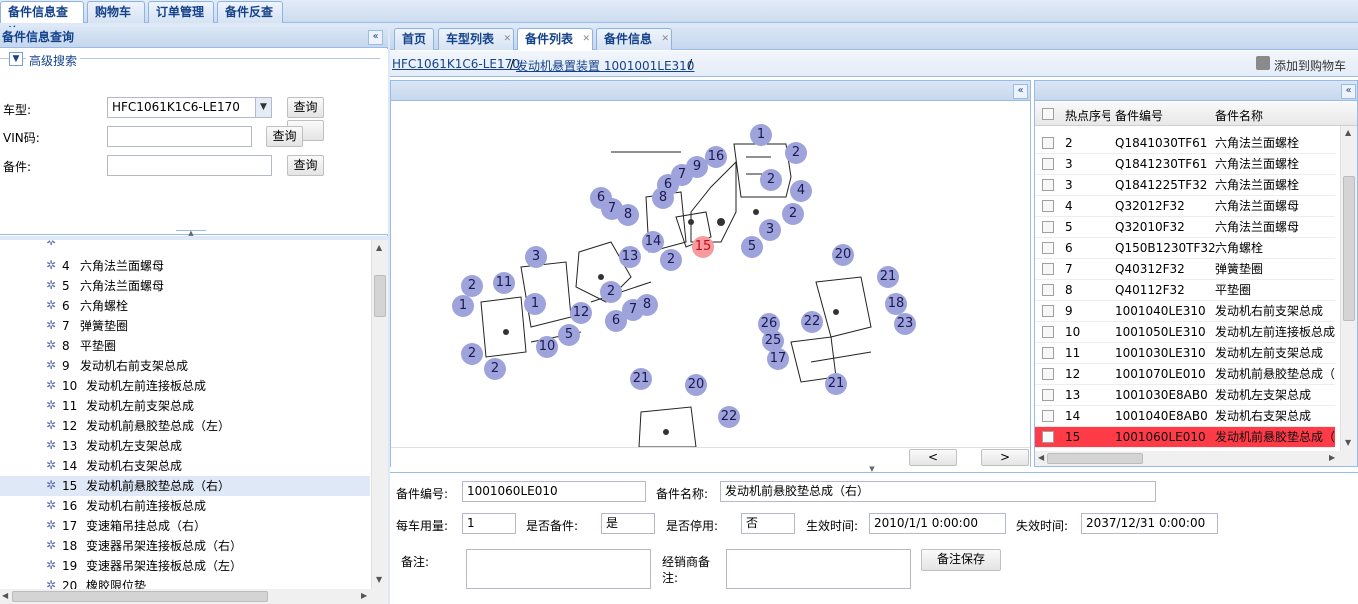  I want to click on grid-vscrollbar: ▲ ▼, so click(1348, 288).